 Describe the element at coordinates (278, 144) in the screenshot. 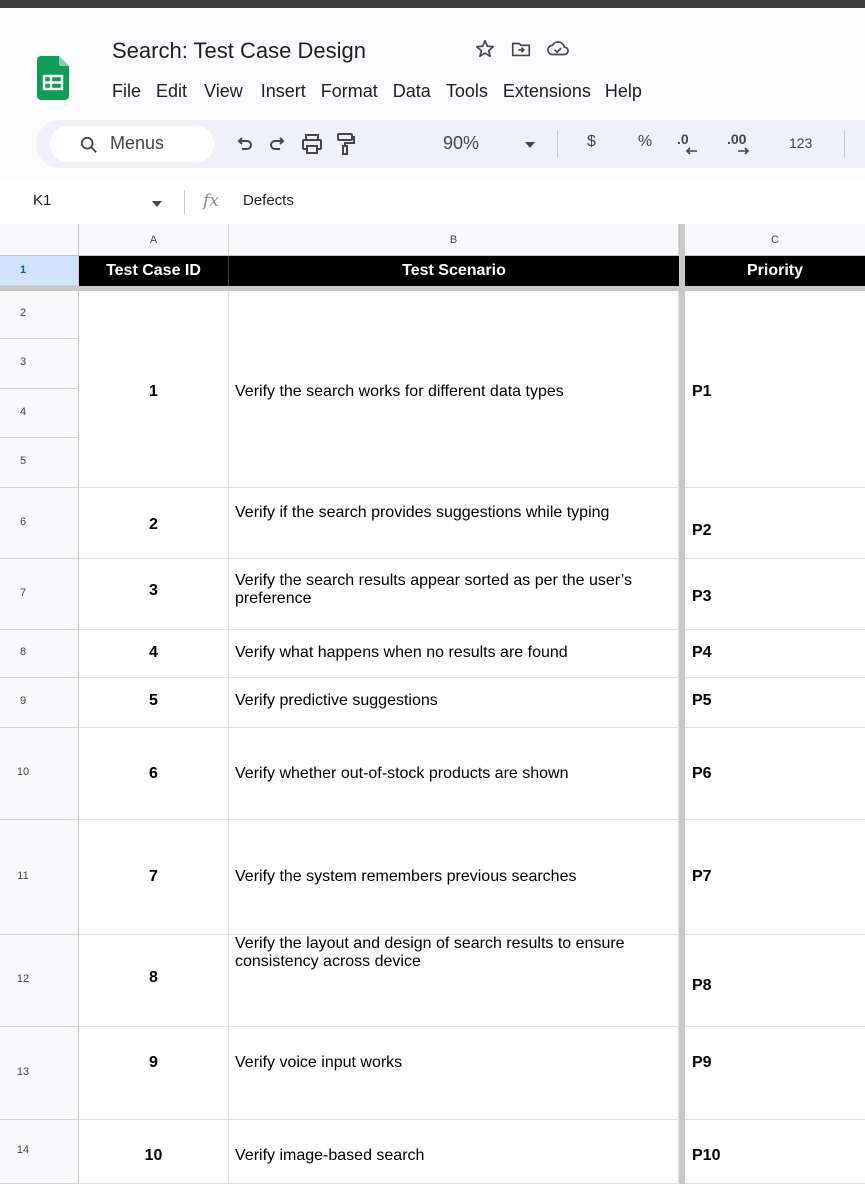

I see `redo-icon` at that location.